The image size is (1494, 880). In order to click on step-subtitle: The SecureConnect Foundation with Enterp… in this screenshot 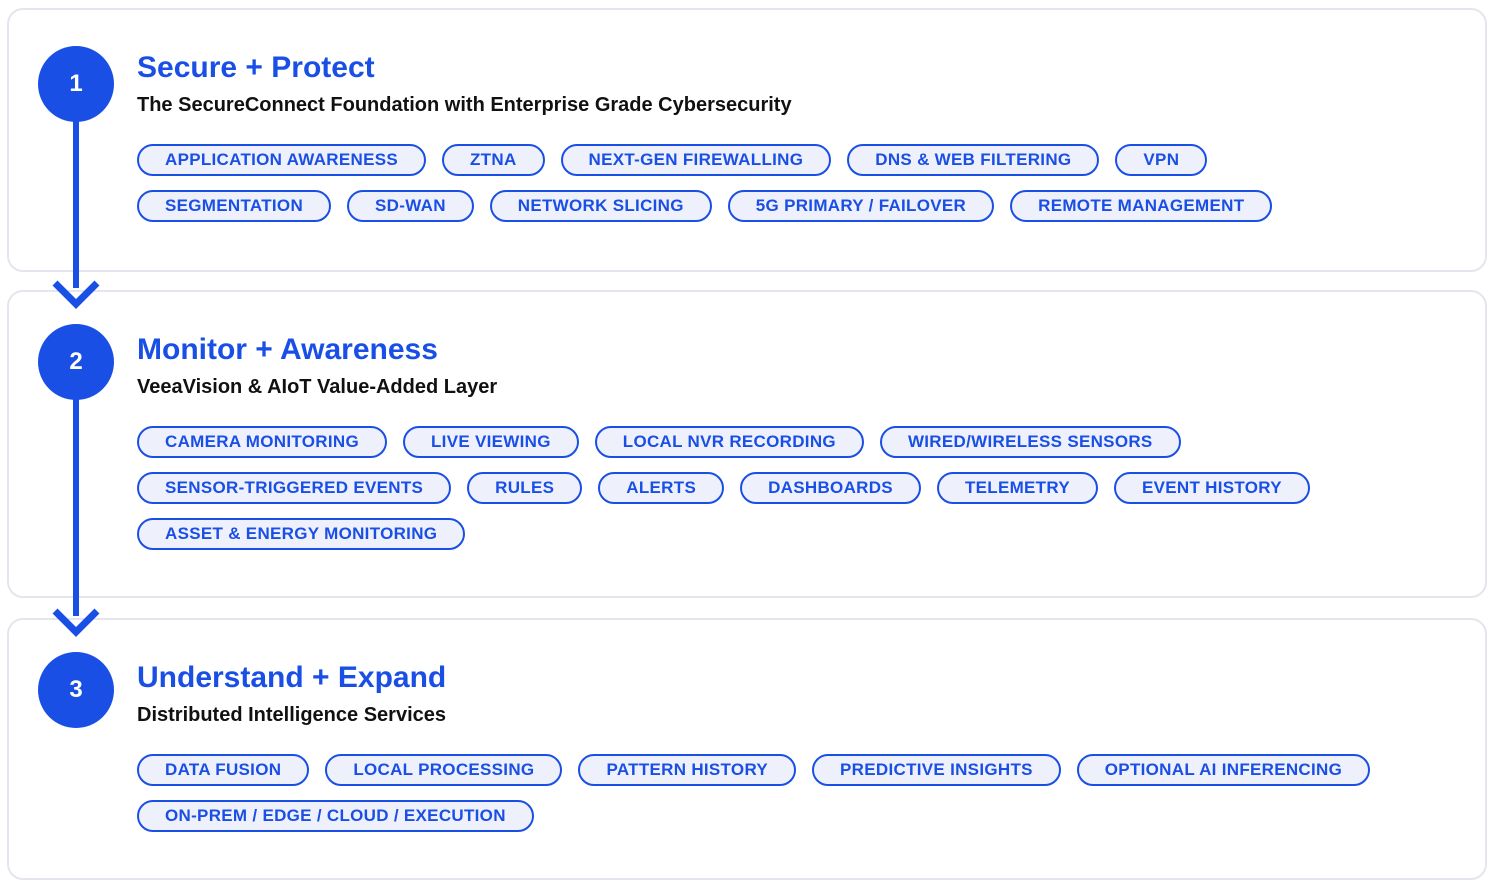, I will do `click(464, 105)`.